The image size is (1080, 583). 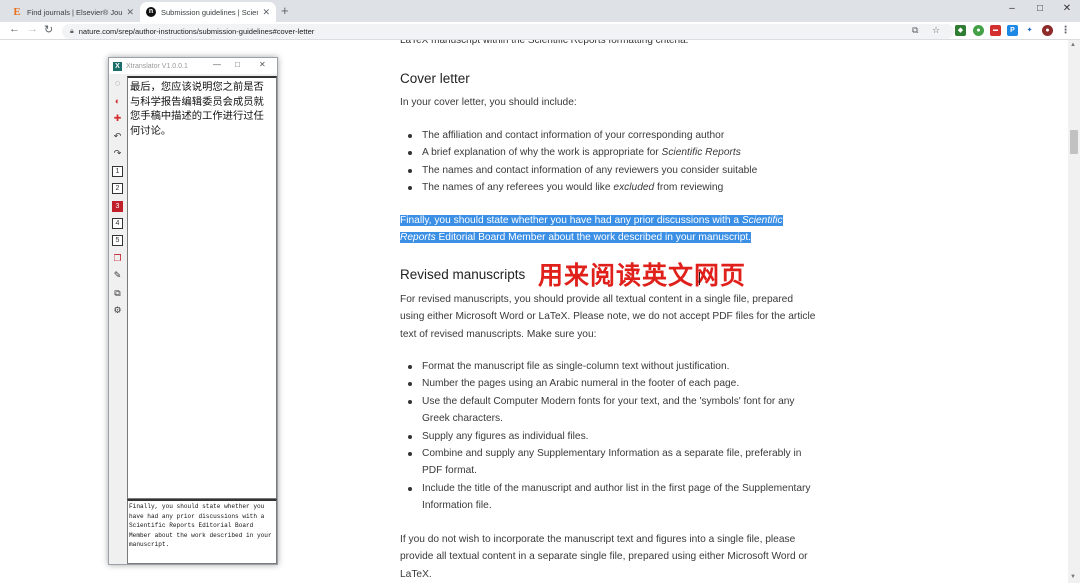 What do you see at coordinates (217, 64) in the screenshot?
I see `minimize-button: —` at bounding box center [217, 64].